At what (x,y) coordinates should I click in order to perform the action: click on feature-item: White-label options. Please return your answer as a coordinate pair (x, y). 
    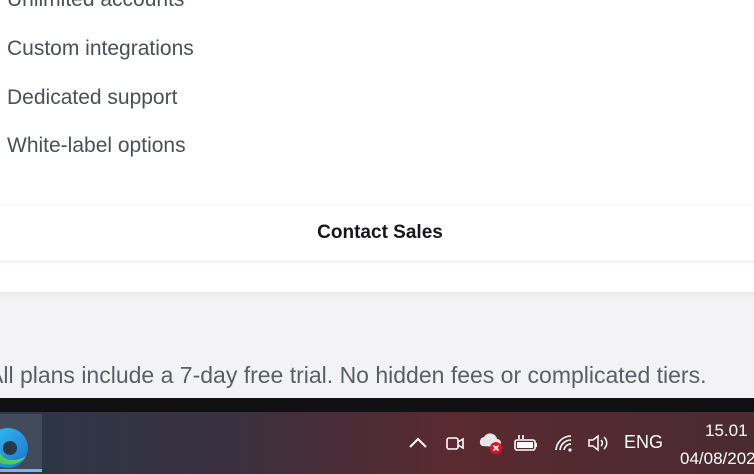
    Looking at the image, I should click on (96, 145).